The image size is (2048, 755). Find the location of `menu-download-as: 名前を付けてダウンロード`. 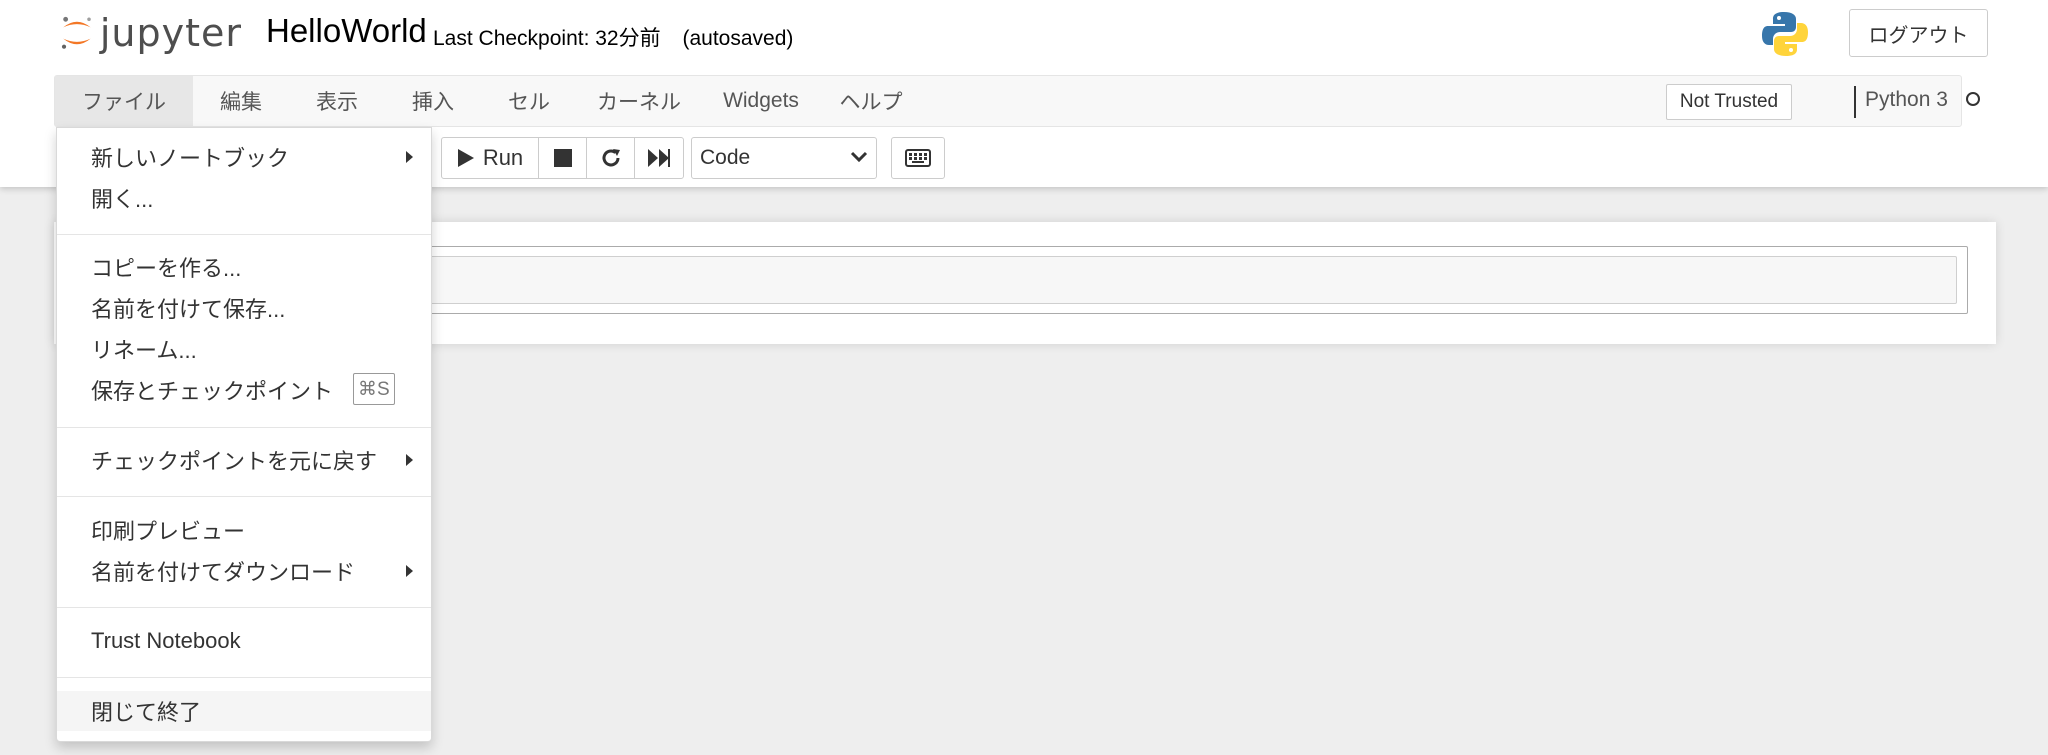

menu-download-as: 名前を付けてダウンロード is located at coordinates (244, 571).